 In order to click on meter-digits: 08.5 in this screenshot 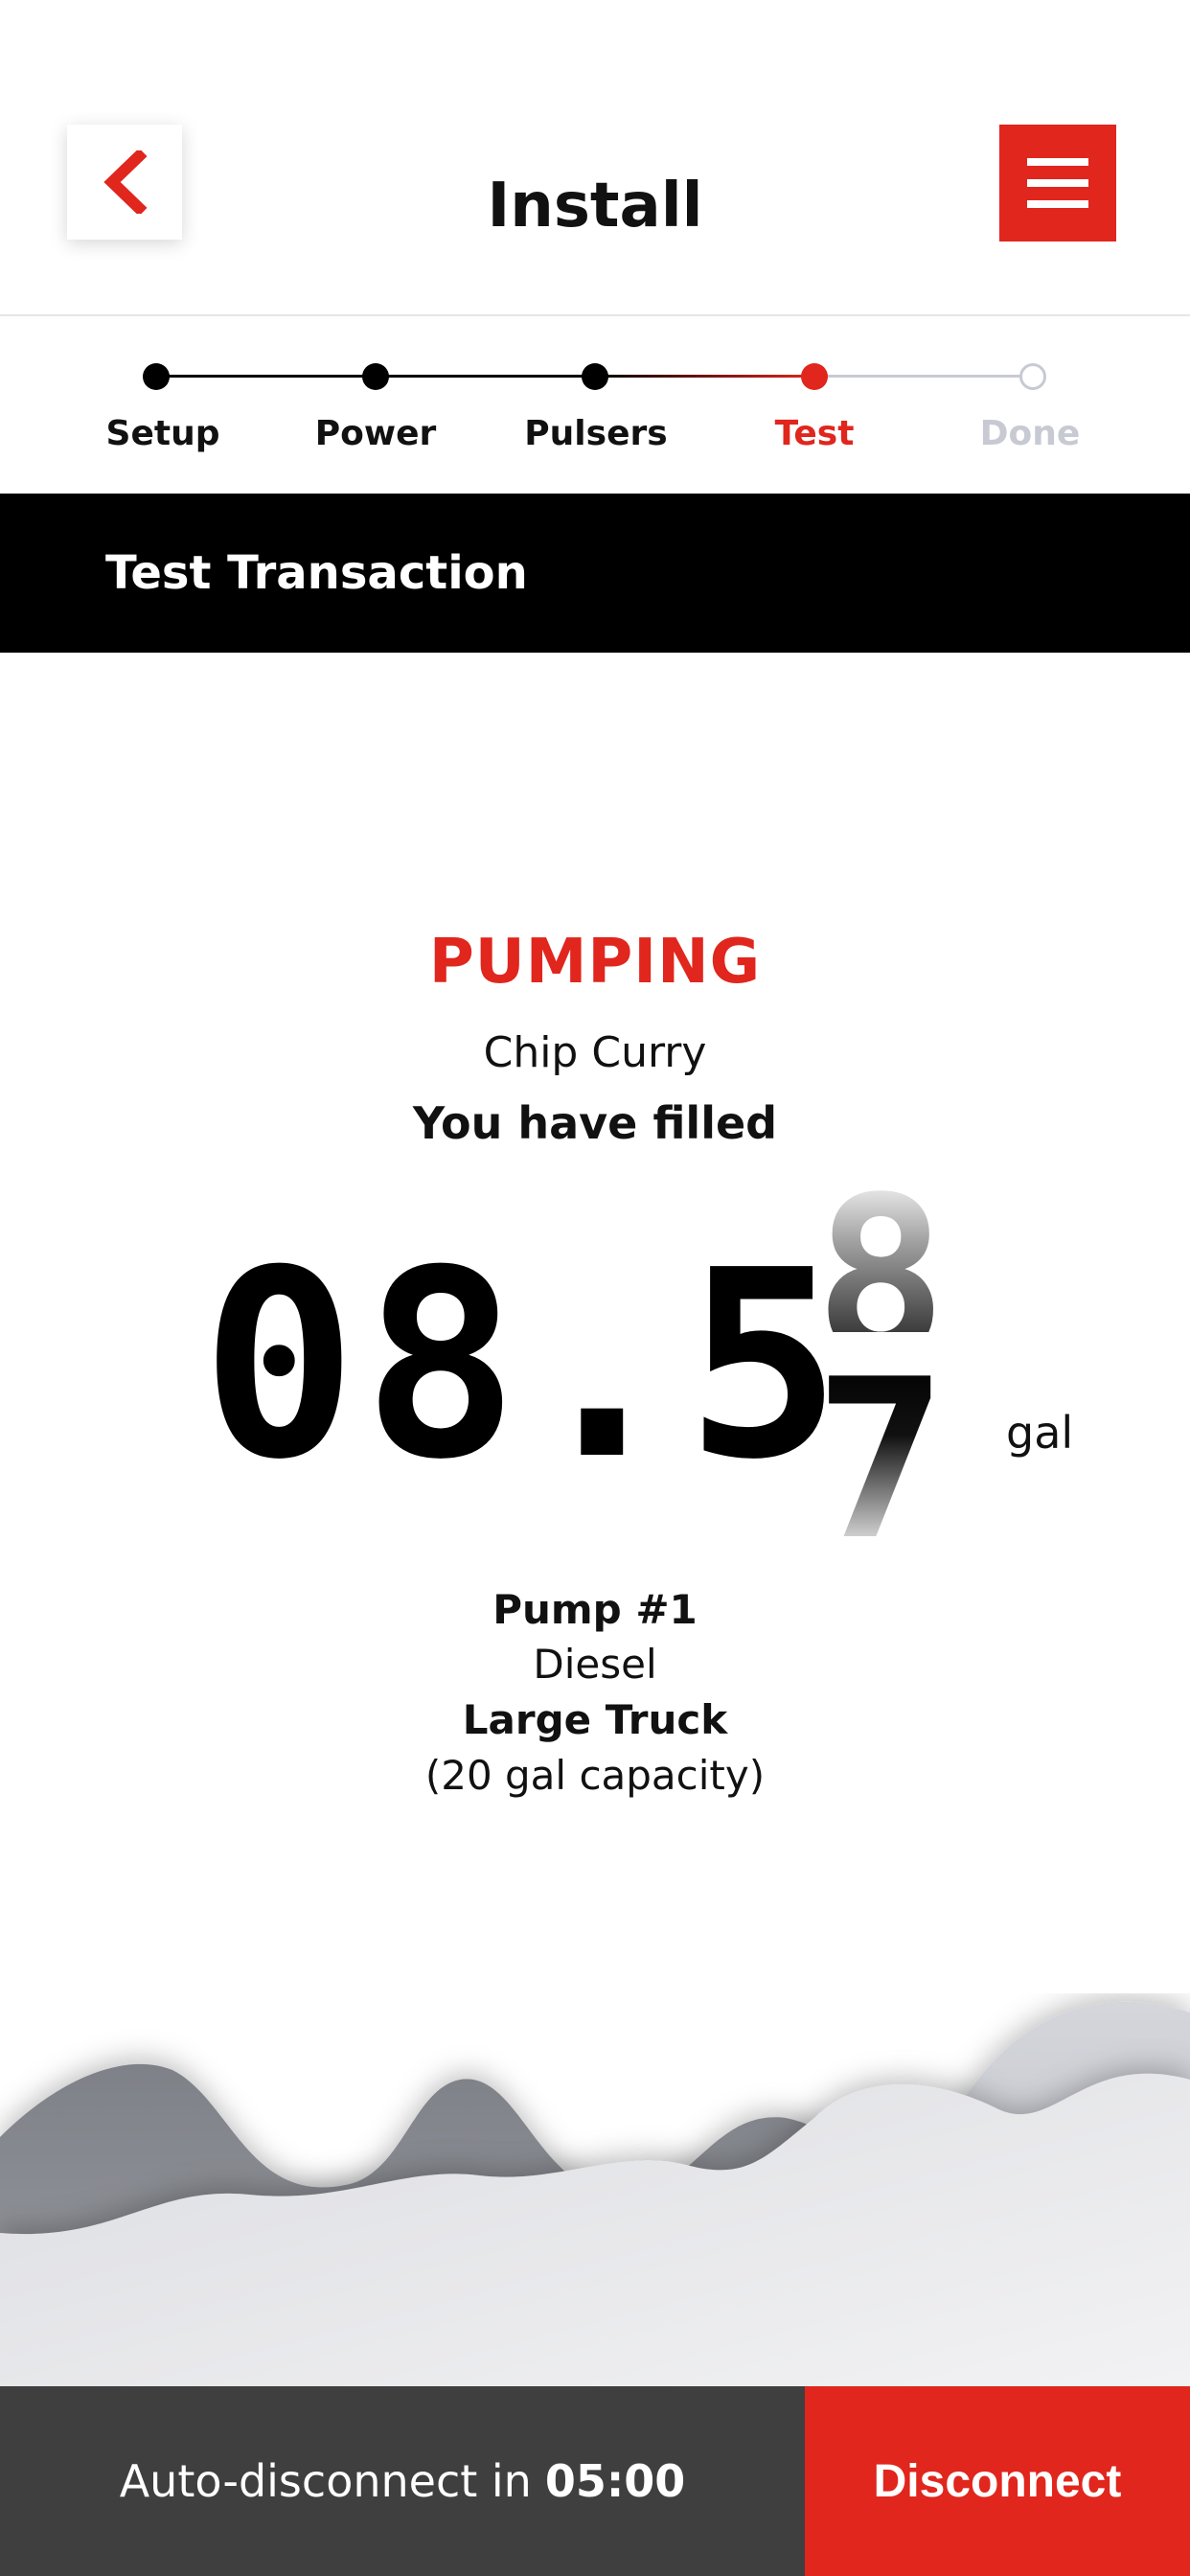, I will do `click(525, 1365)`.